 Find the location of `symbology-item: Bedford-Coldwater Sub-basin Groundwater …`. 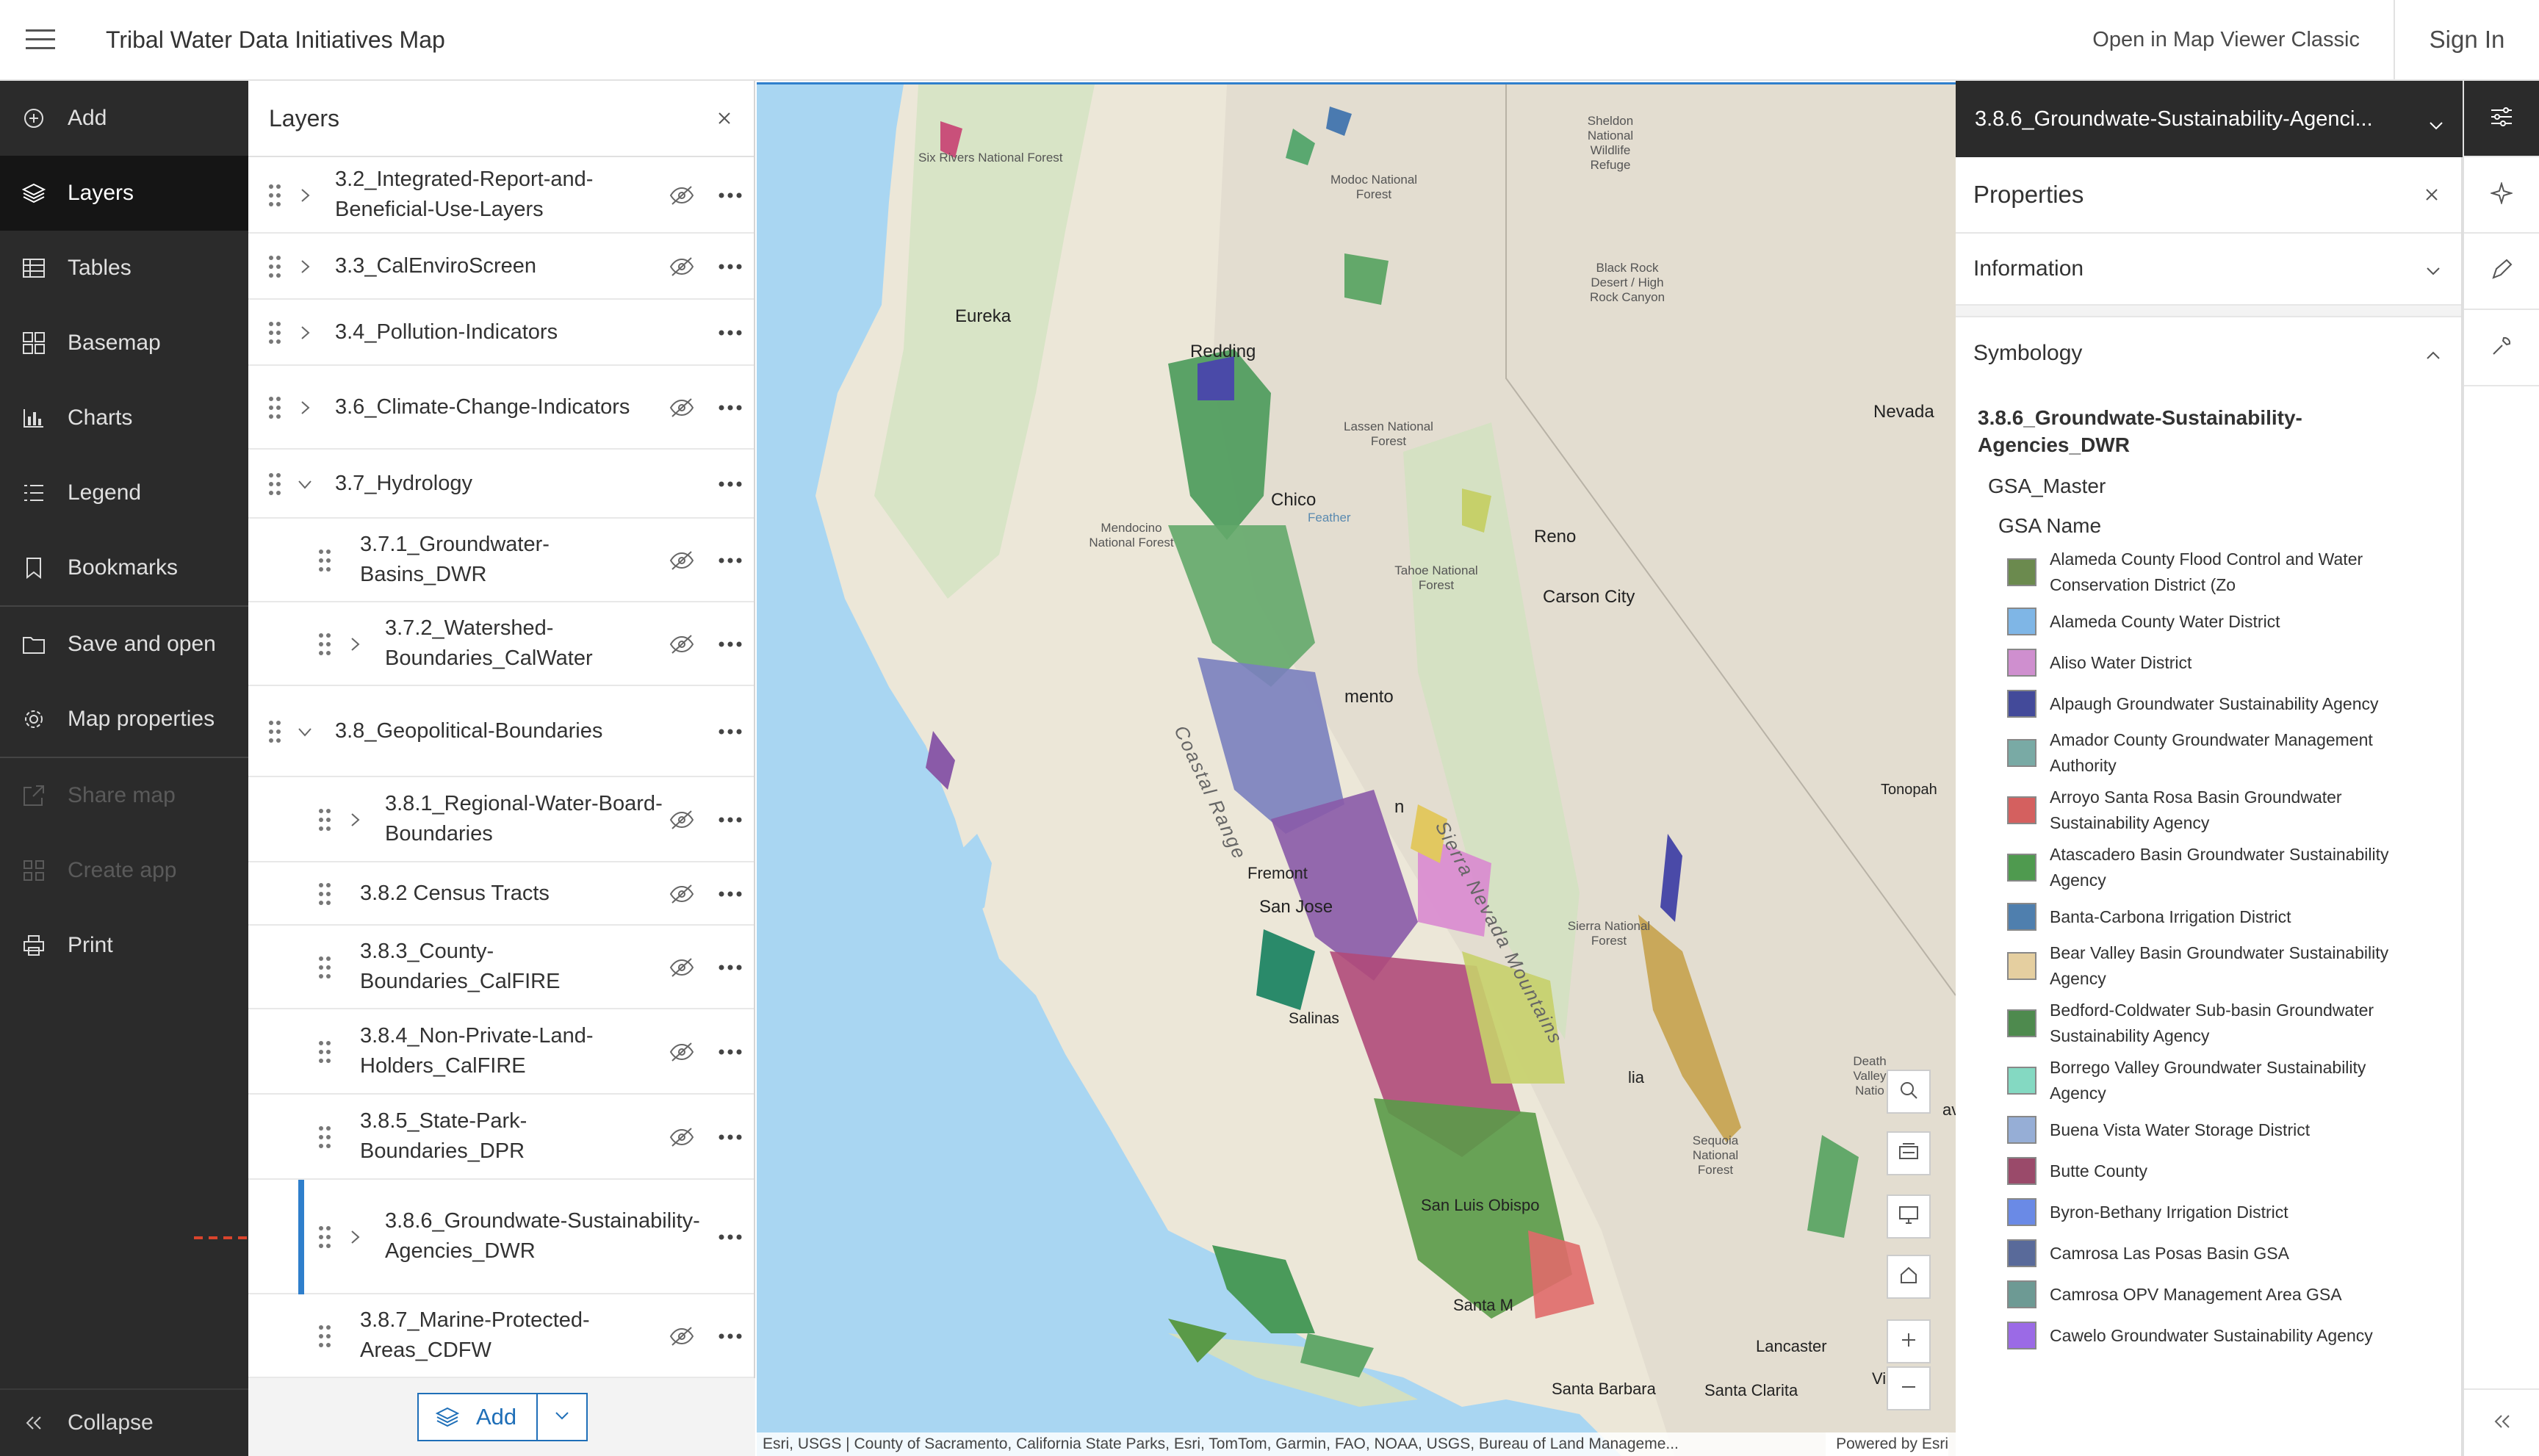

symbology-item: Bedford-Coldwater Sub-basin Groundwater … is located at coordinates (2208, 1023).